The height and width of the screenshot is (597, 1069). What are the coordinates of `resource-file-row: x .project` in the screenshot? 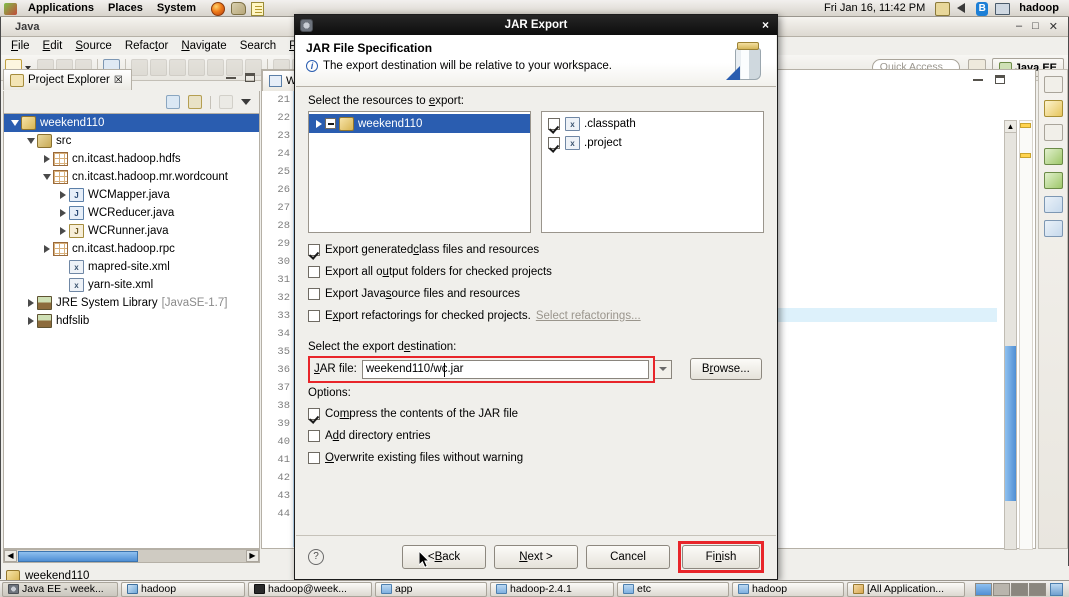 It's located at (652, 142).